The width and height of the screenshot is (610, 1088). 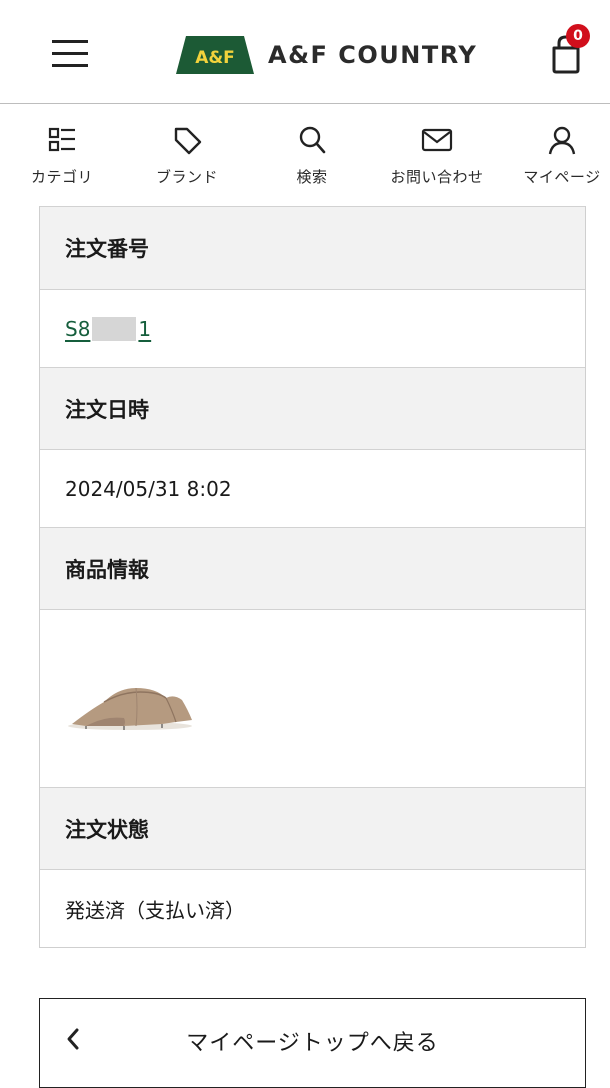 I want to click on order-number-row: S8 1, so click(x=312, y=328).